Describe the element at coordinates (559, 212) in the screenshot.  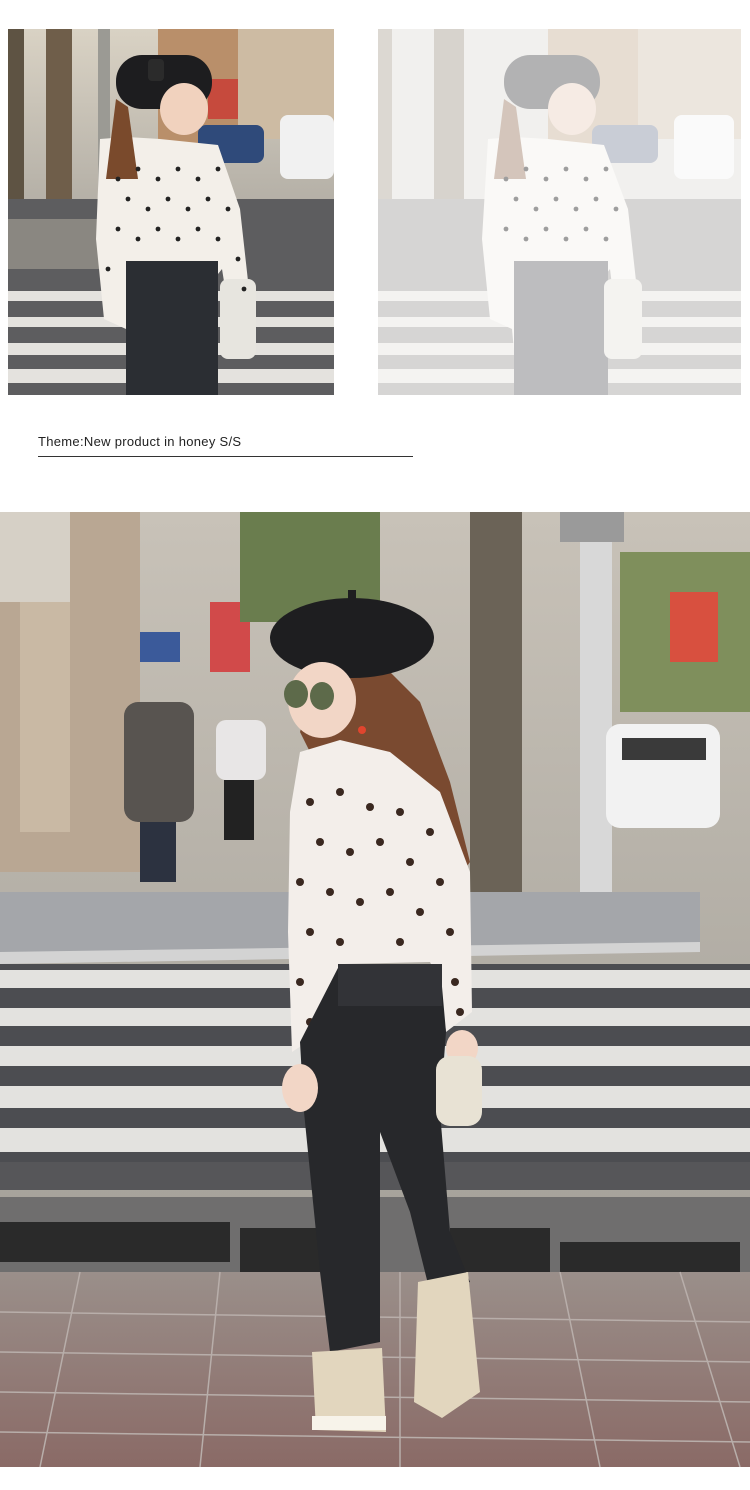
I see `photo-top-right-faded` at that location.